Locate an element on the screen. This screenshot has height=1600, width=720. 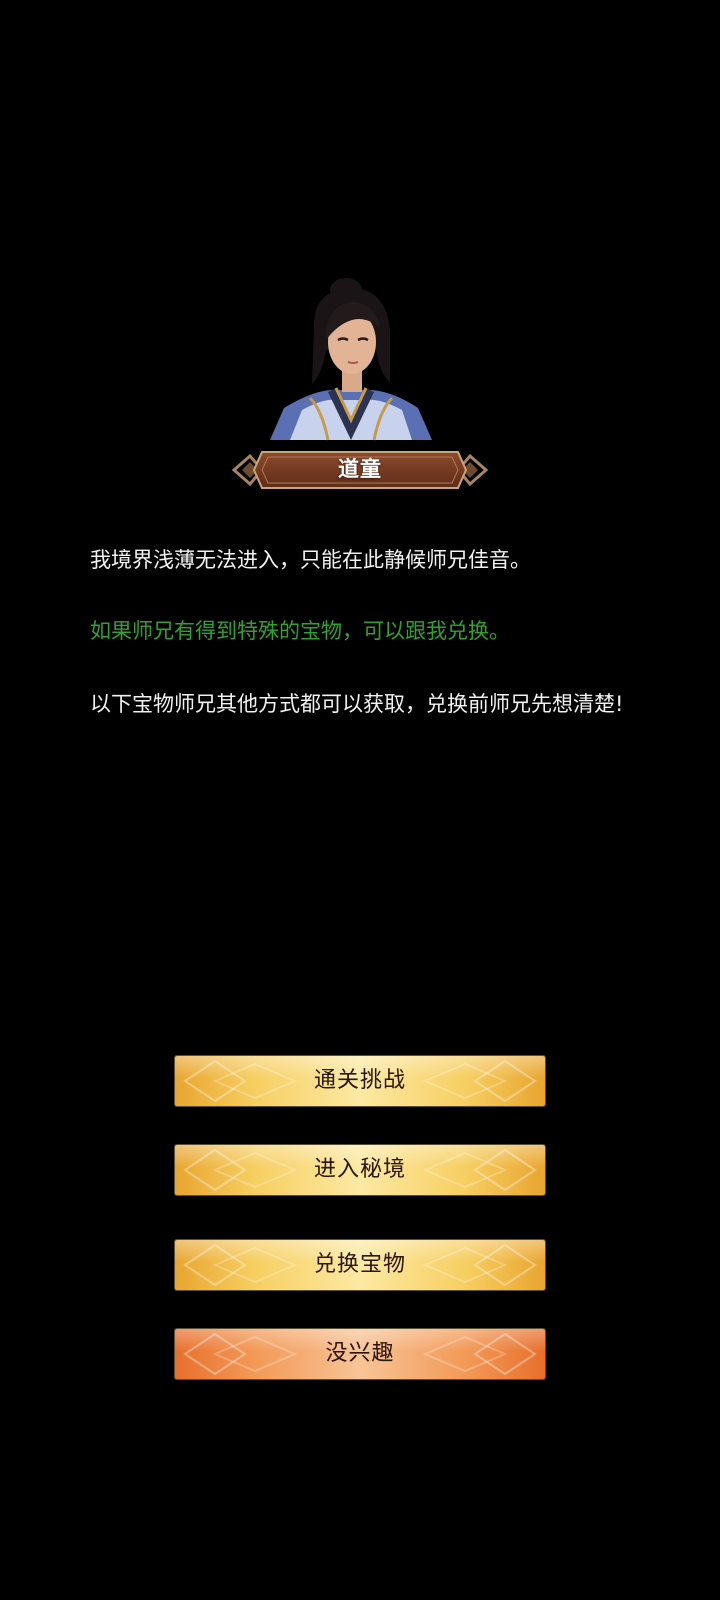
npc-nameplate: 道童 is located at coordinates (360, 470).